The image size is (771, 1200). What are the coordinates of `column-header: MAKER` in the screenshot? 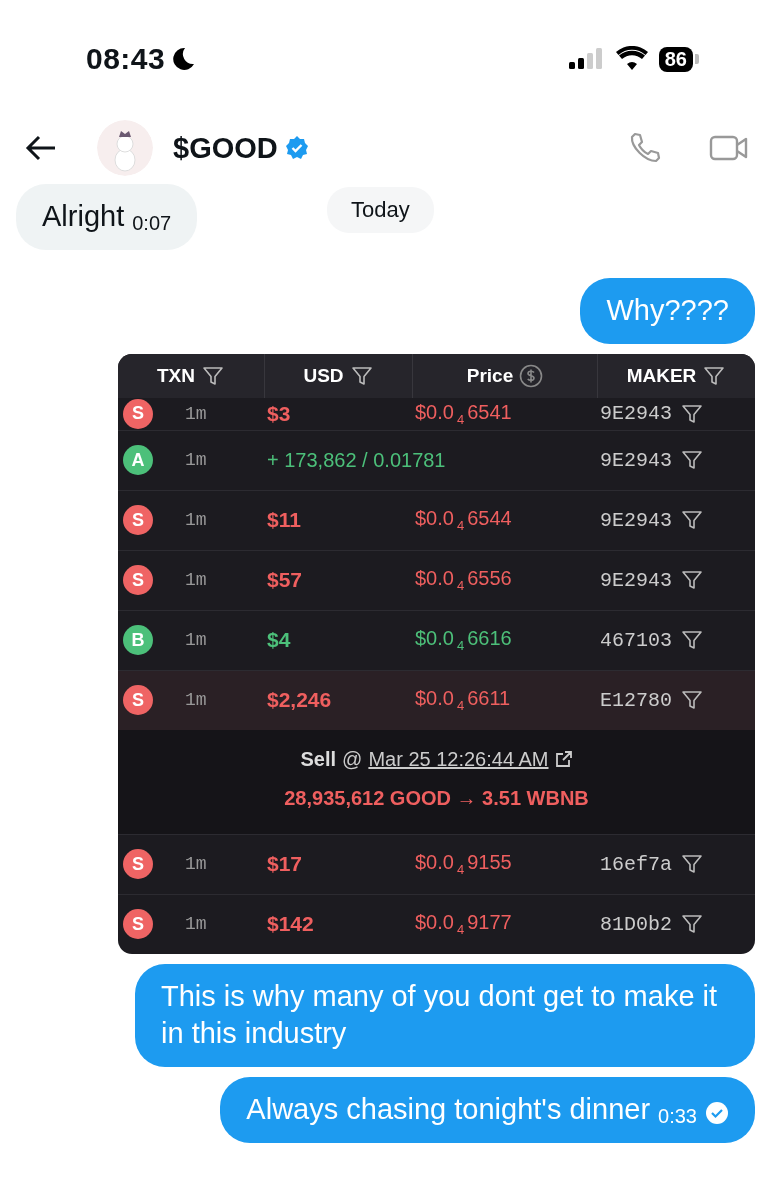 It's located at (676, 375).